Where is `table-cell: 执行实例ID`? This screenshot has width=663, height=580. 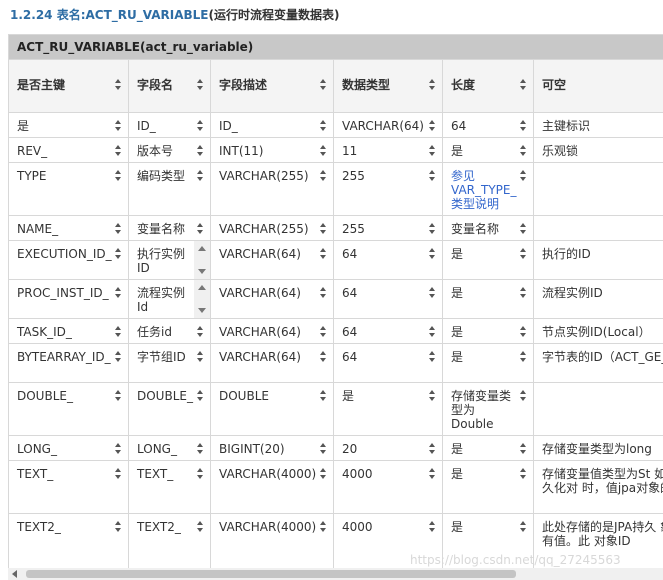 table-cell: 执行实例ID is located at coordinates (169, 260).